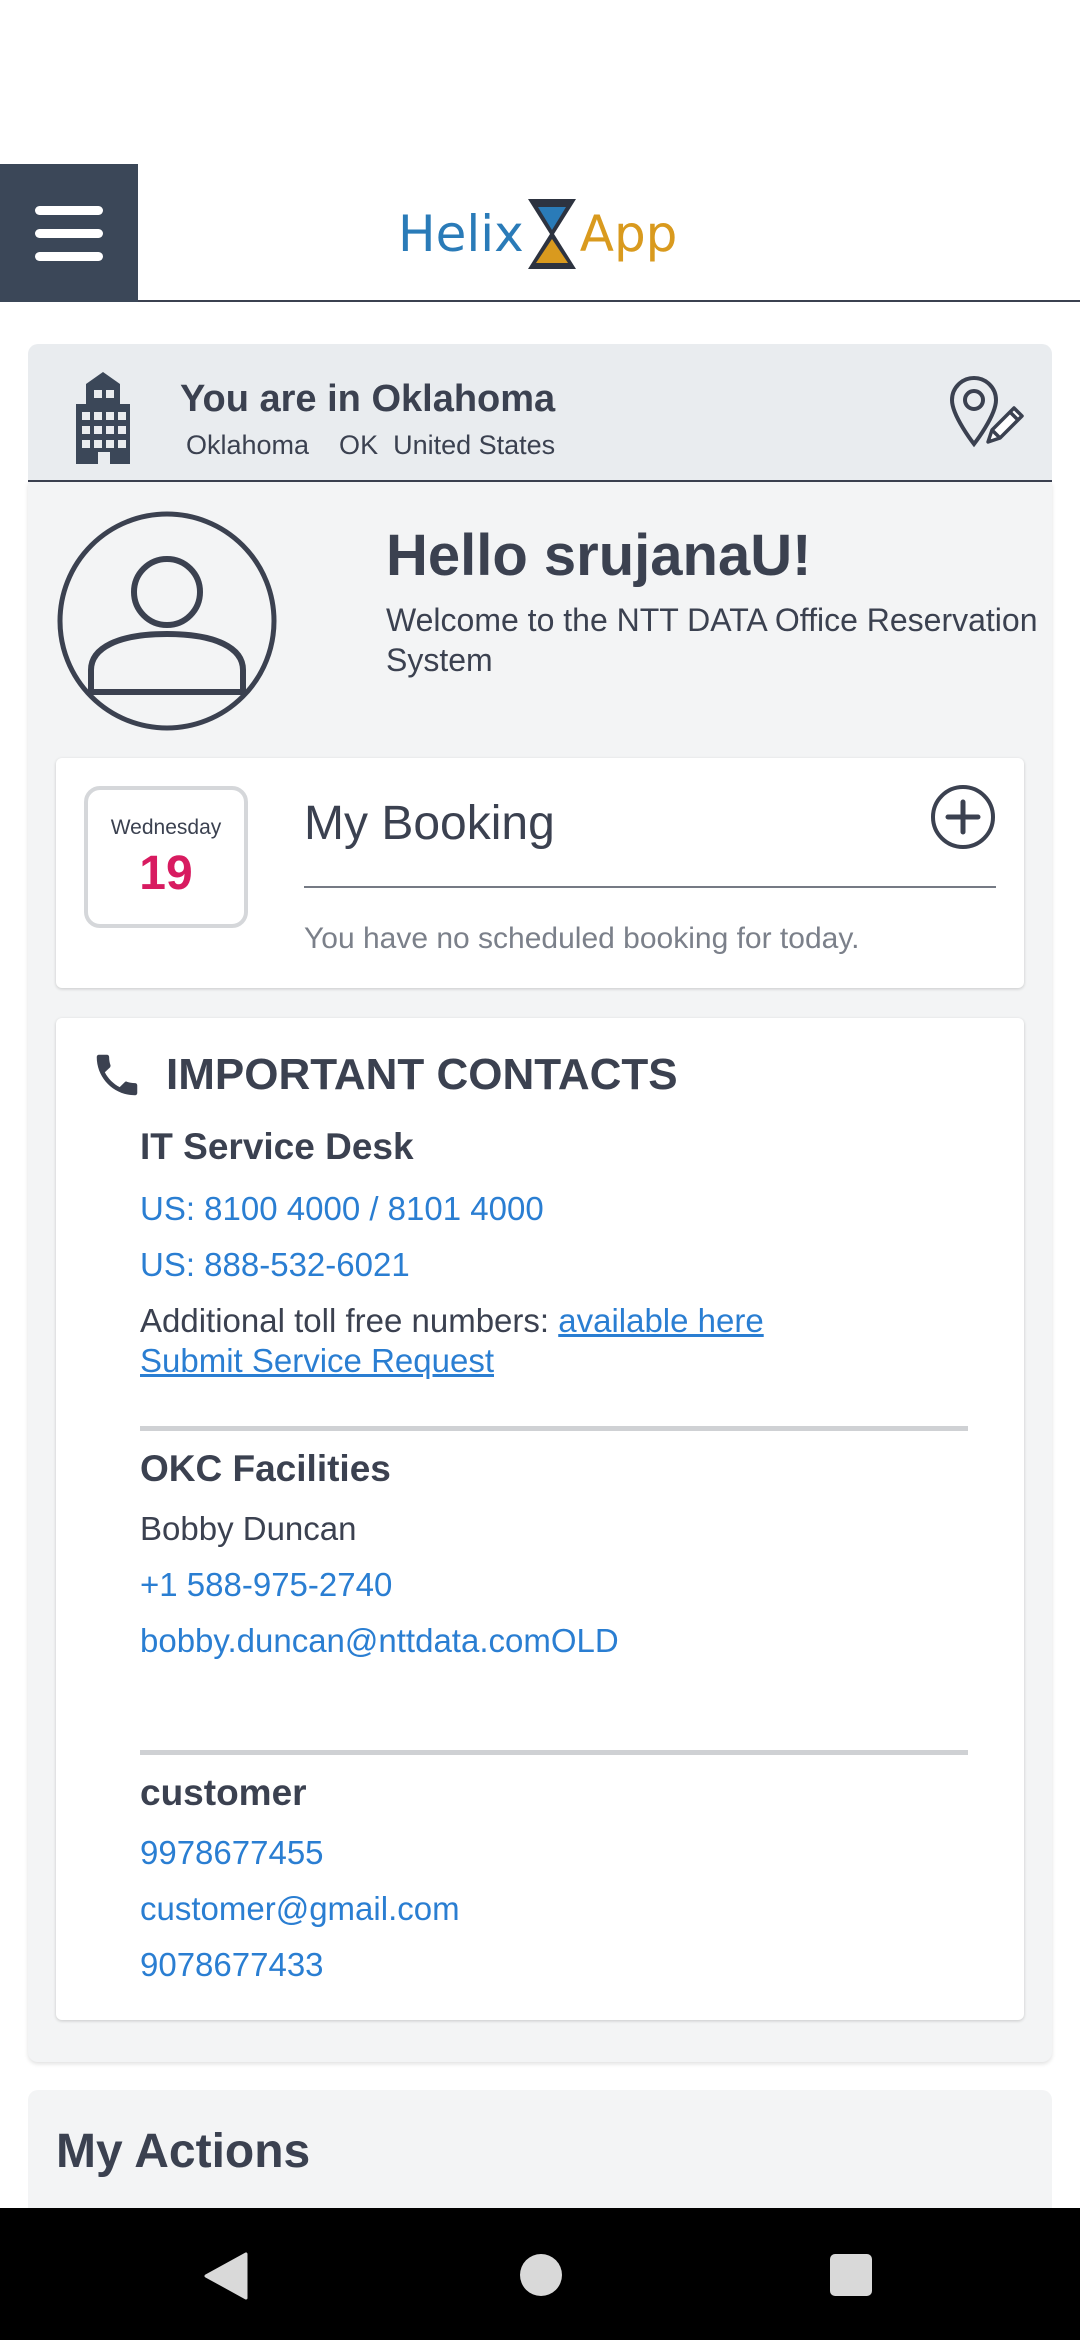  I want to click on customer-phone-link-1: 9978677455, so click(554, 1853).